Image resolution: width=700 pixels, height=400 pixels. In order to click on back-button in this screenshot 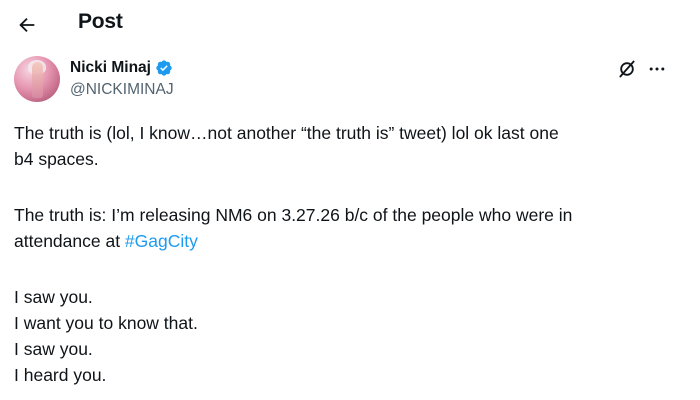, I will do `click(27, 25)`.